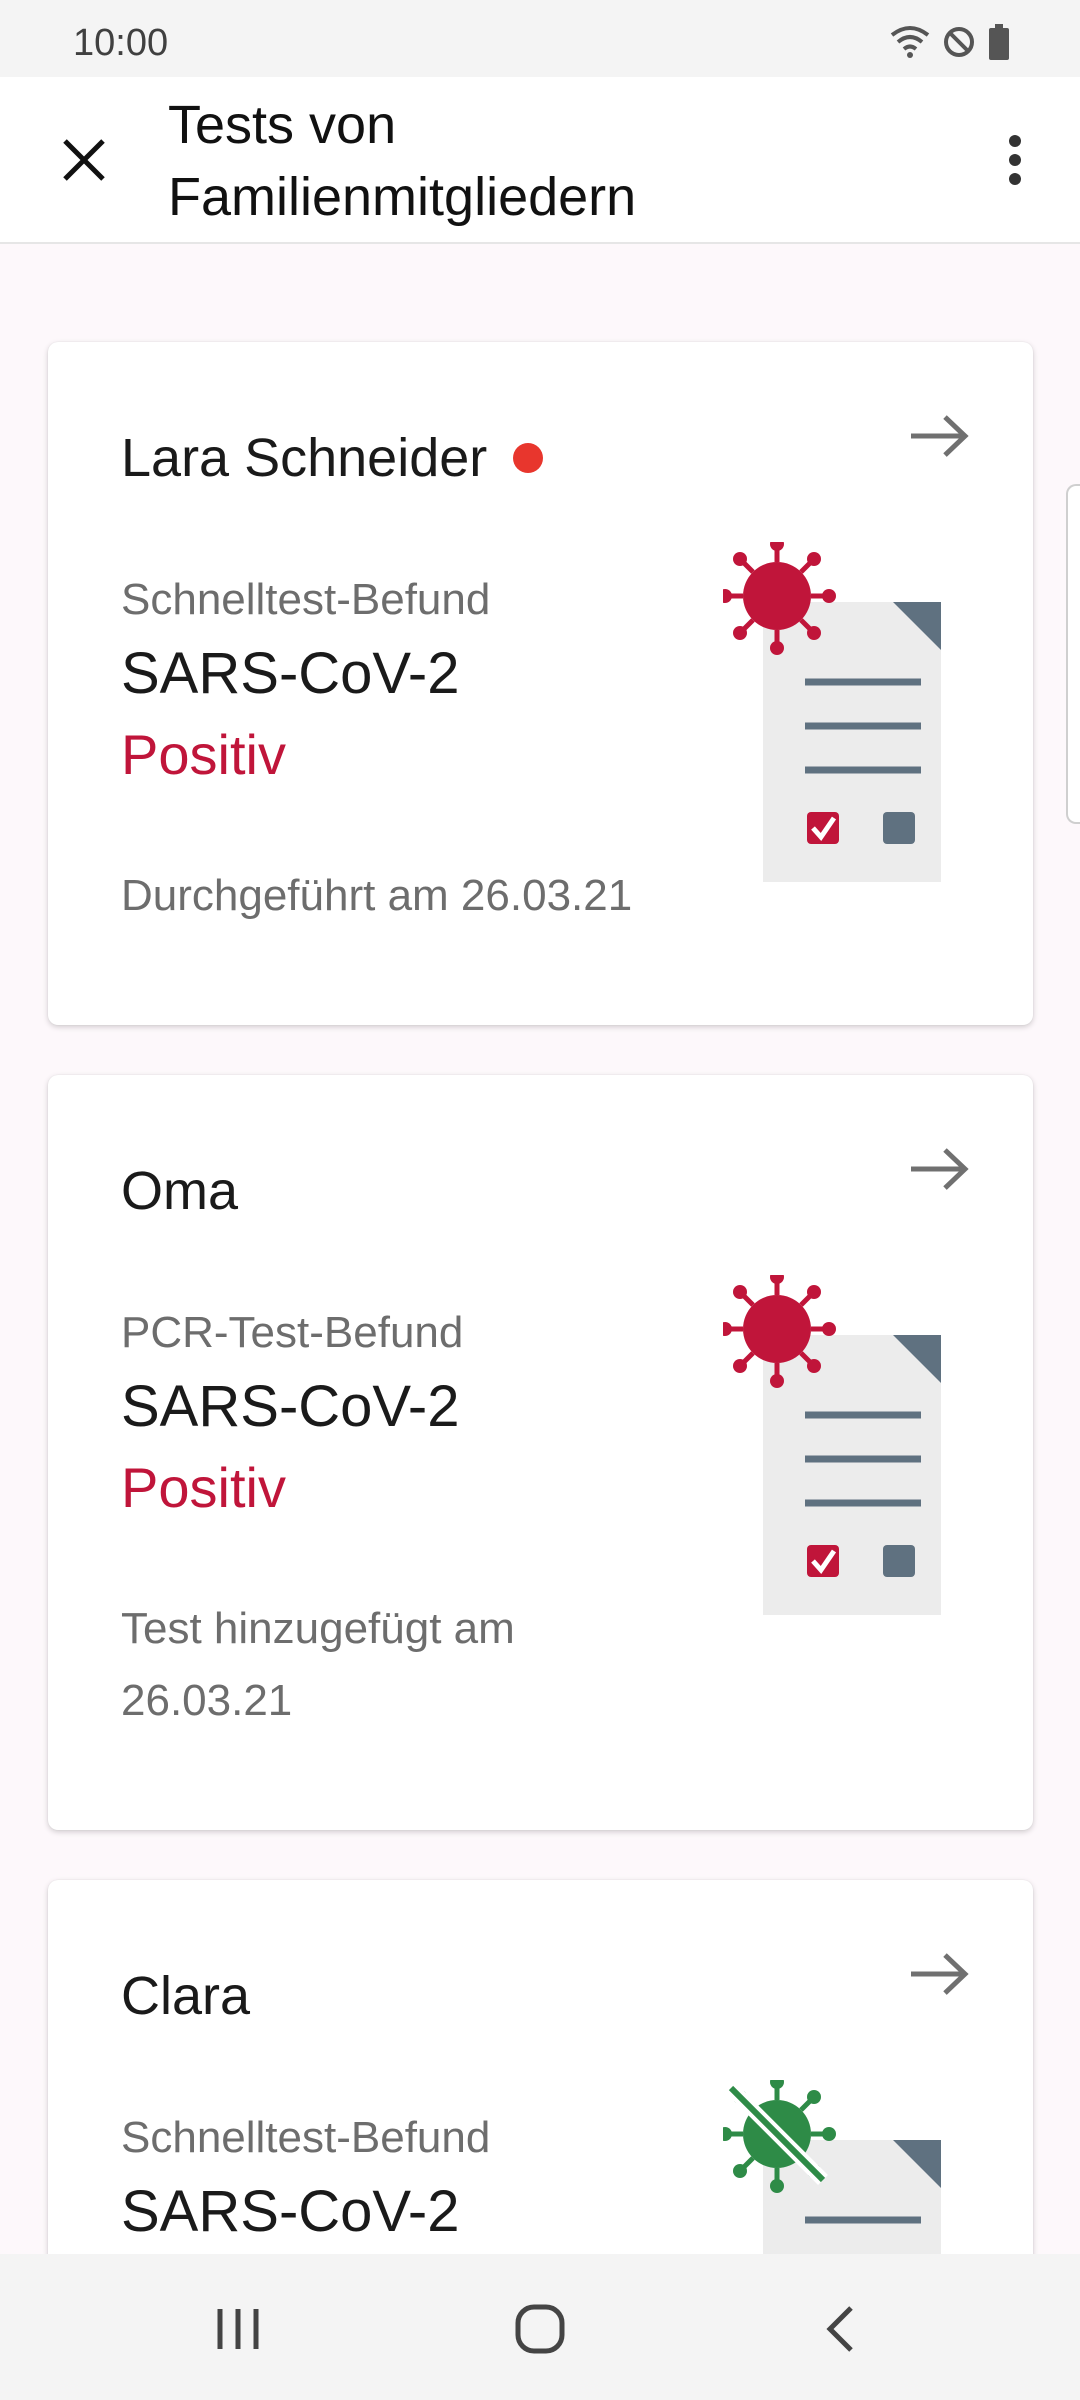 The width and height of the screenshot is (1080, 2400). What do you see at coordinates (207, 1700) in the screenshot?
I see `test-date-line2: 26.03.21` at bounding box center [207, 1700].